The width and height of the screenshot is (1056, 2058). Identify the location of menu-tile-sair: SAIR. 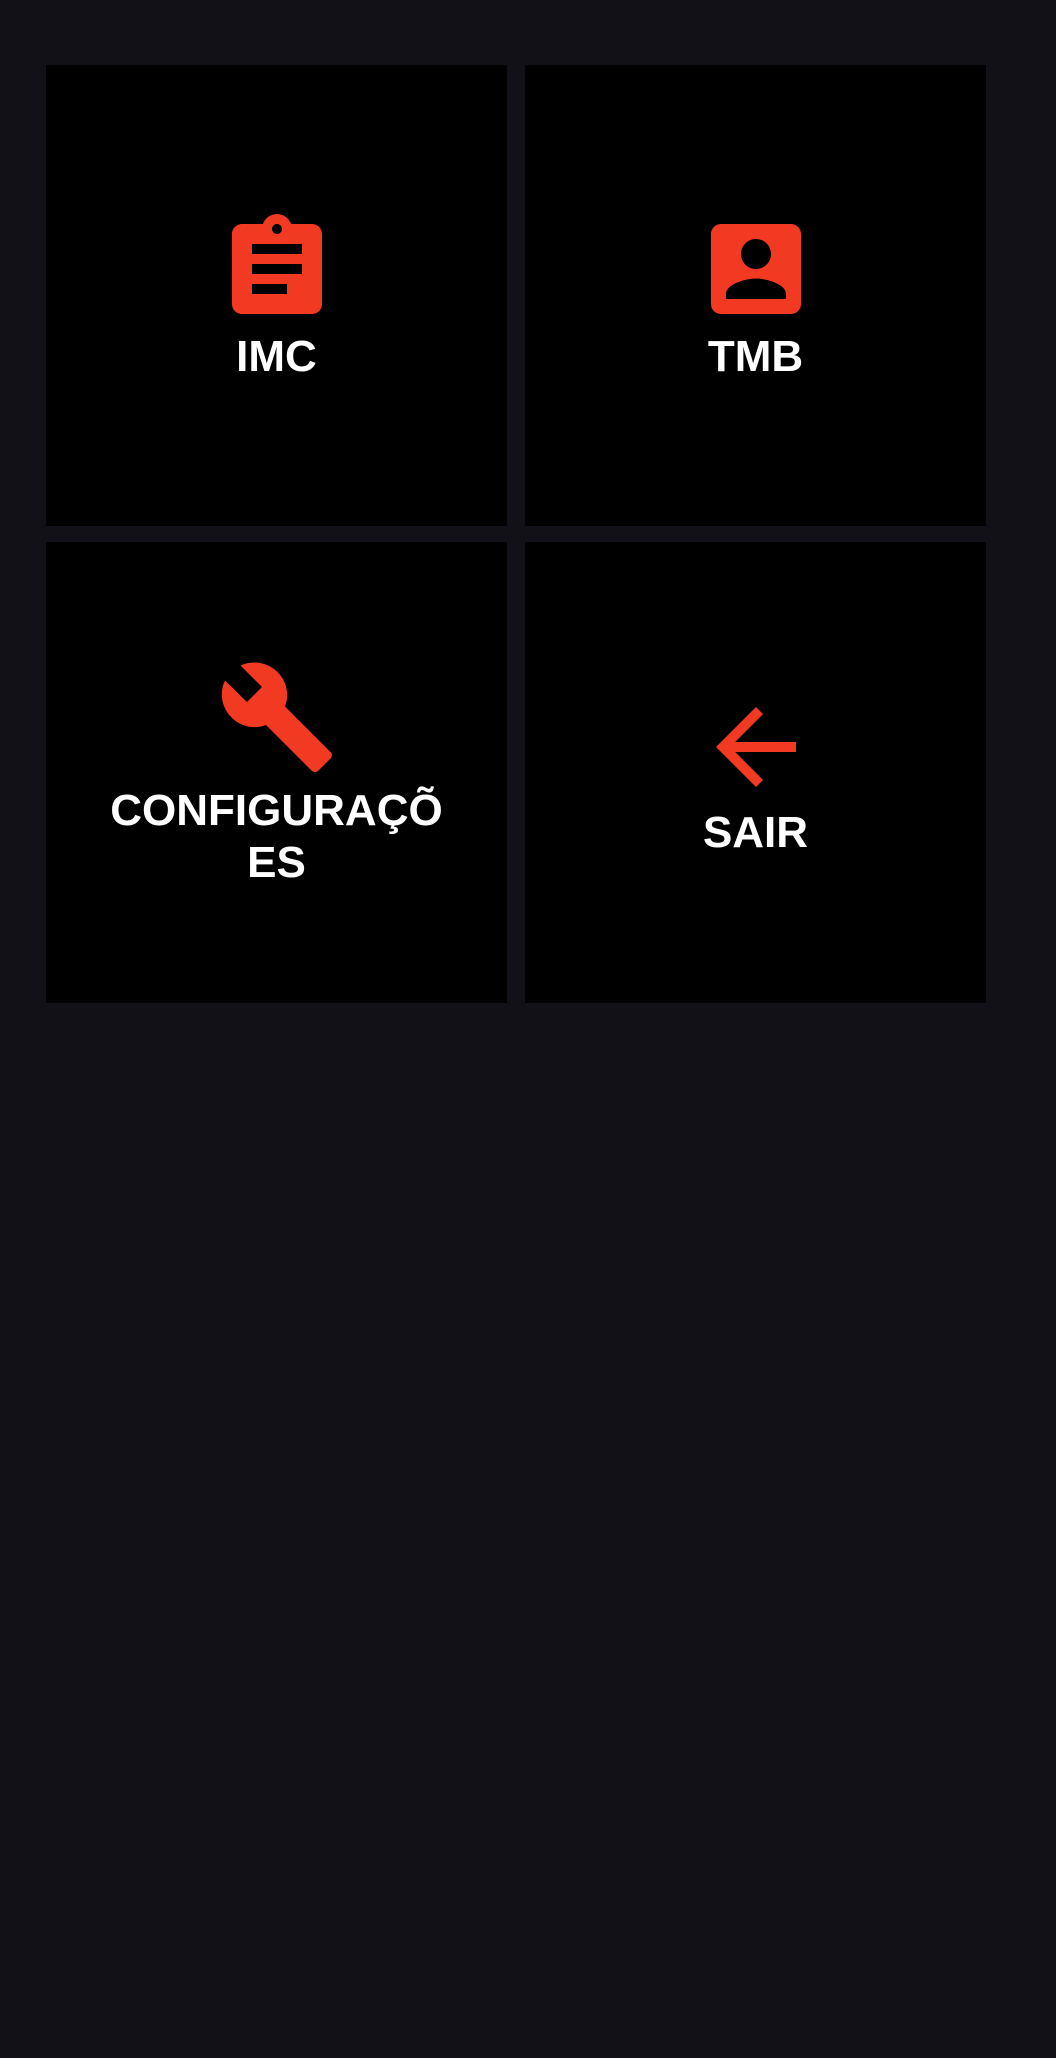
(755, 772).